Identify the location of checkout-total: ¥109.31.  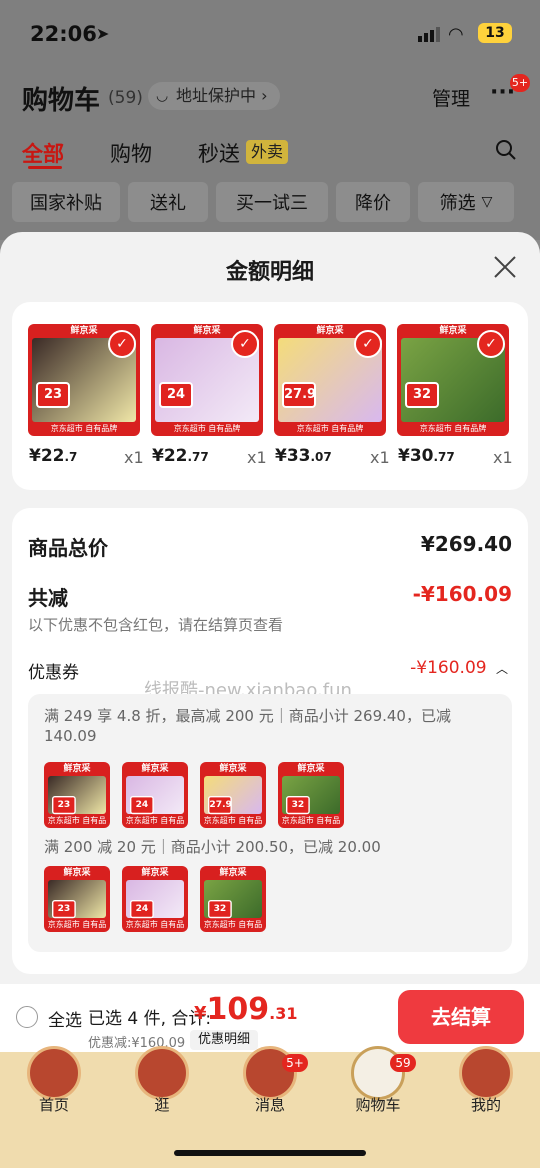
(246, 1009).